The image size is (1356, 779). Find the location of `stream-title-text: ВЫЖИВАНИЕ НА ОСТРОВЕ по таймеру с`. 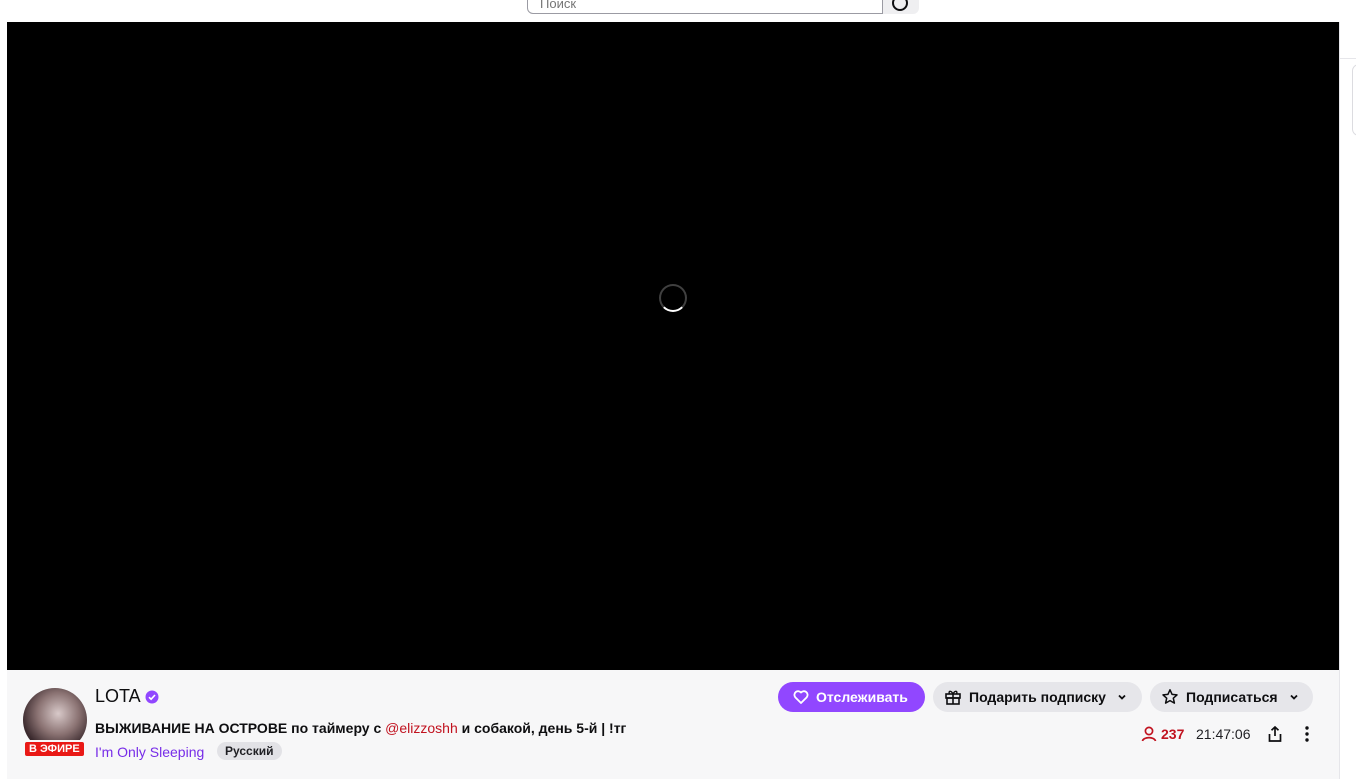

stream-title-text: ВЫЖИВАНИЕ НА ОСТРОВЕ по таймеру с is located at coordinates (240, 728).